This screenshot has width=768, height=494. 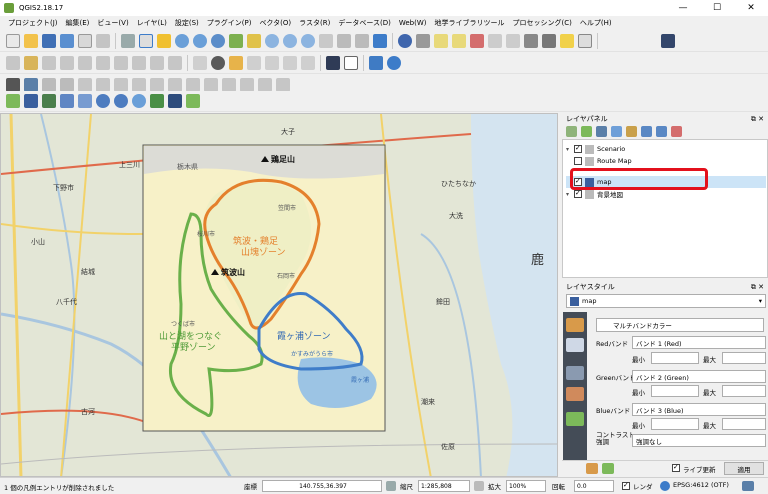 I want to click on new-project-icon, so click(x=13, y=40).